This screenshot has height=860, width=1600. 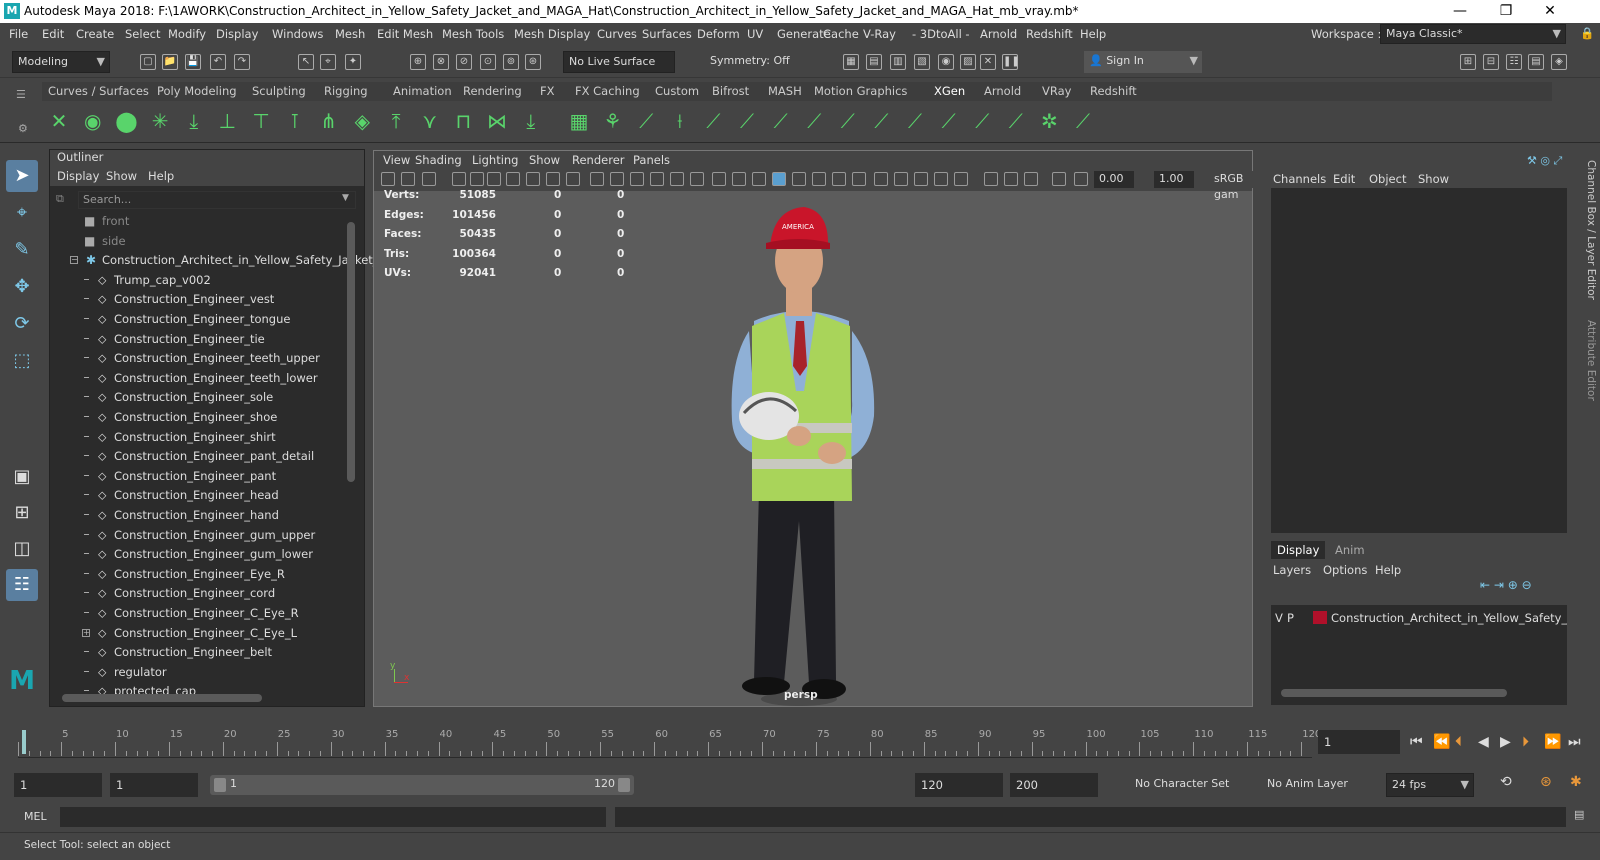 I want to click on shelf-tab-rendering: Rendering, so click(x=492, y=91).